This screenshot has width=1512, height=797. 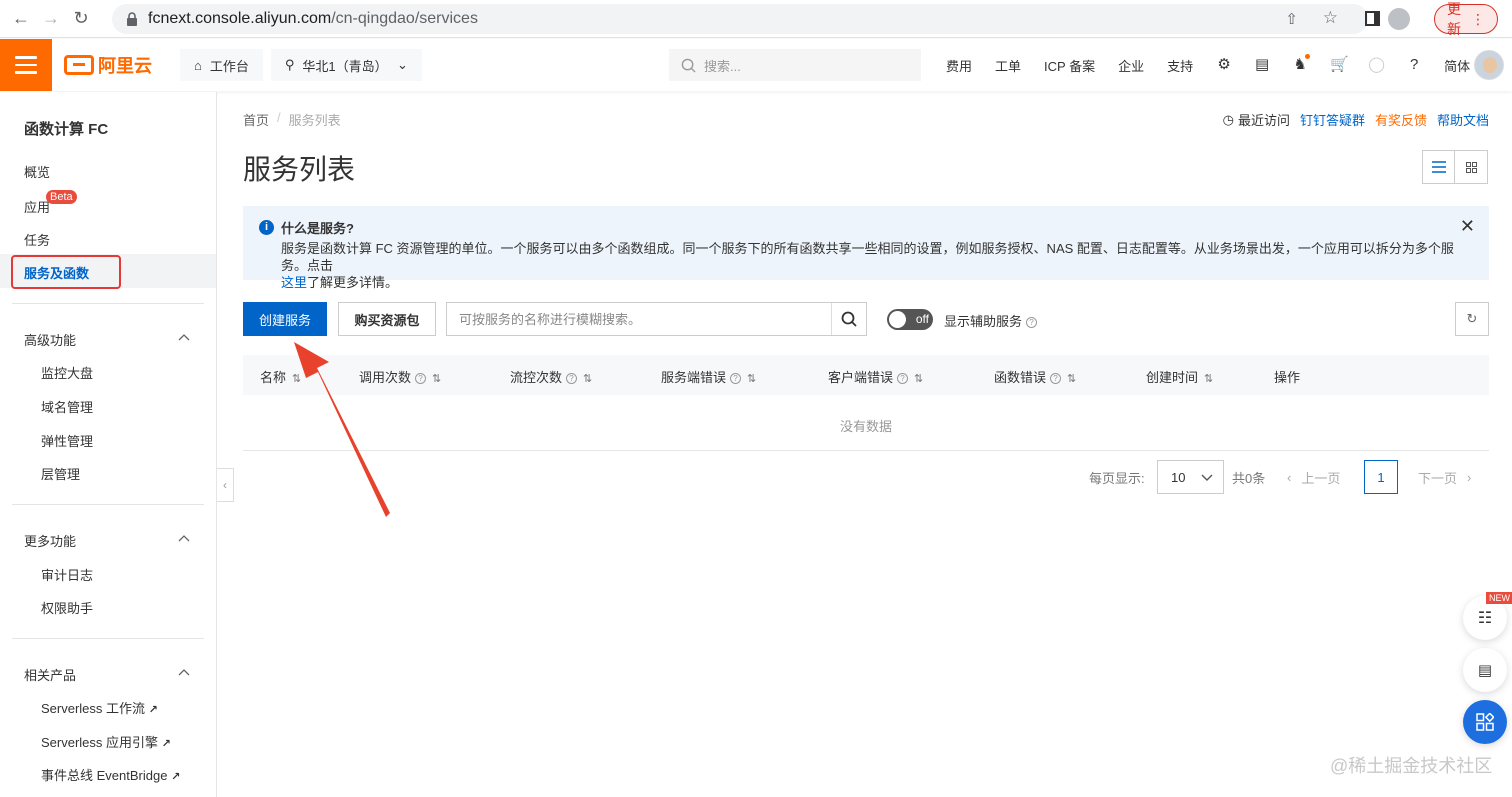 I want to click on sidebar-item-eventbridge: 事件总线 EventBridge ↗, so click(x=110, y=774).